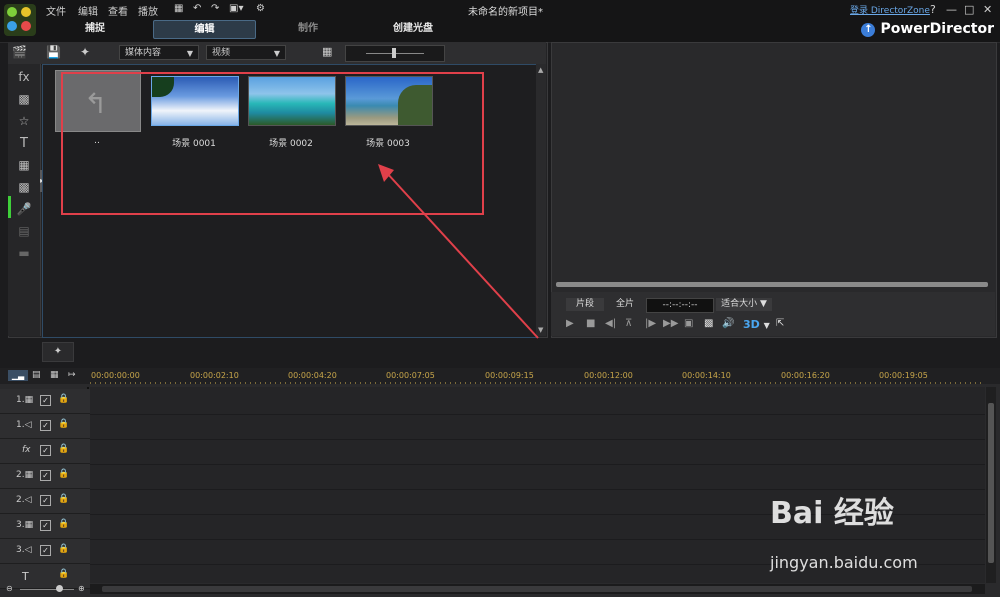  Describe the element at coordinates (708, 323) in the screenshot. I see `dual-display-icon: ▩` at that location.